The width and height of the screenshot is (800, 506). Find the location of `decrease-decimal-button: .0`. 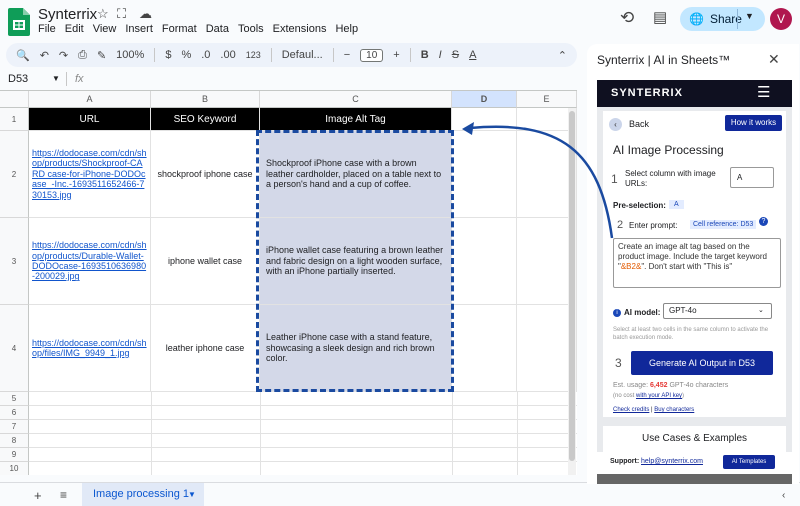

decrease-decimal-button: .0 is located at coordinates (205, 55).